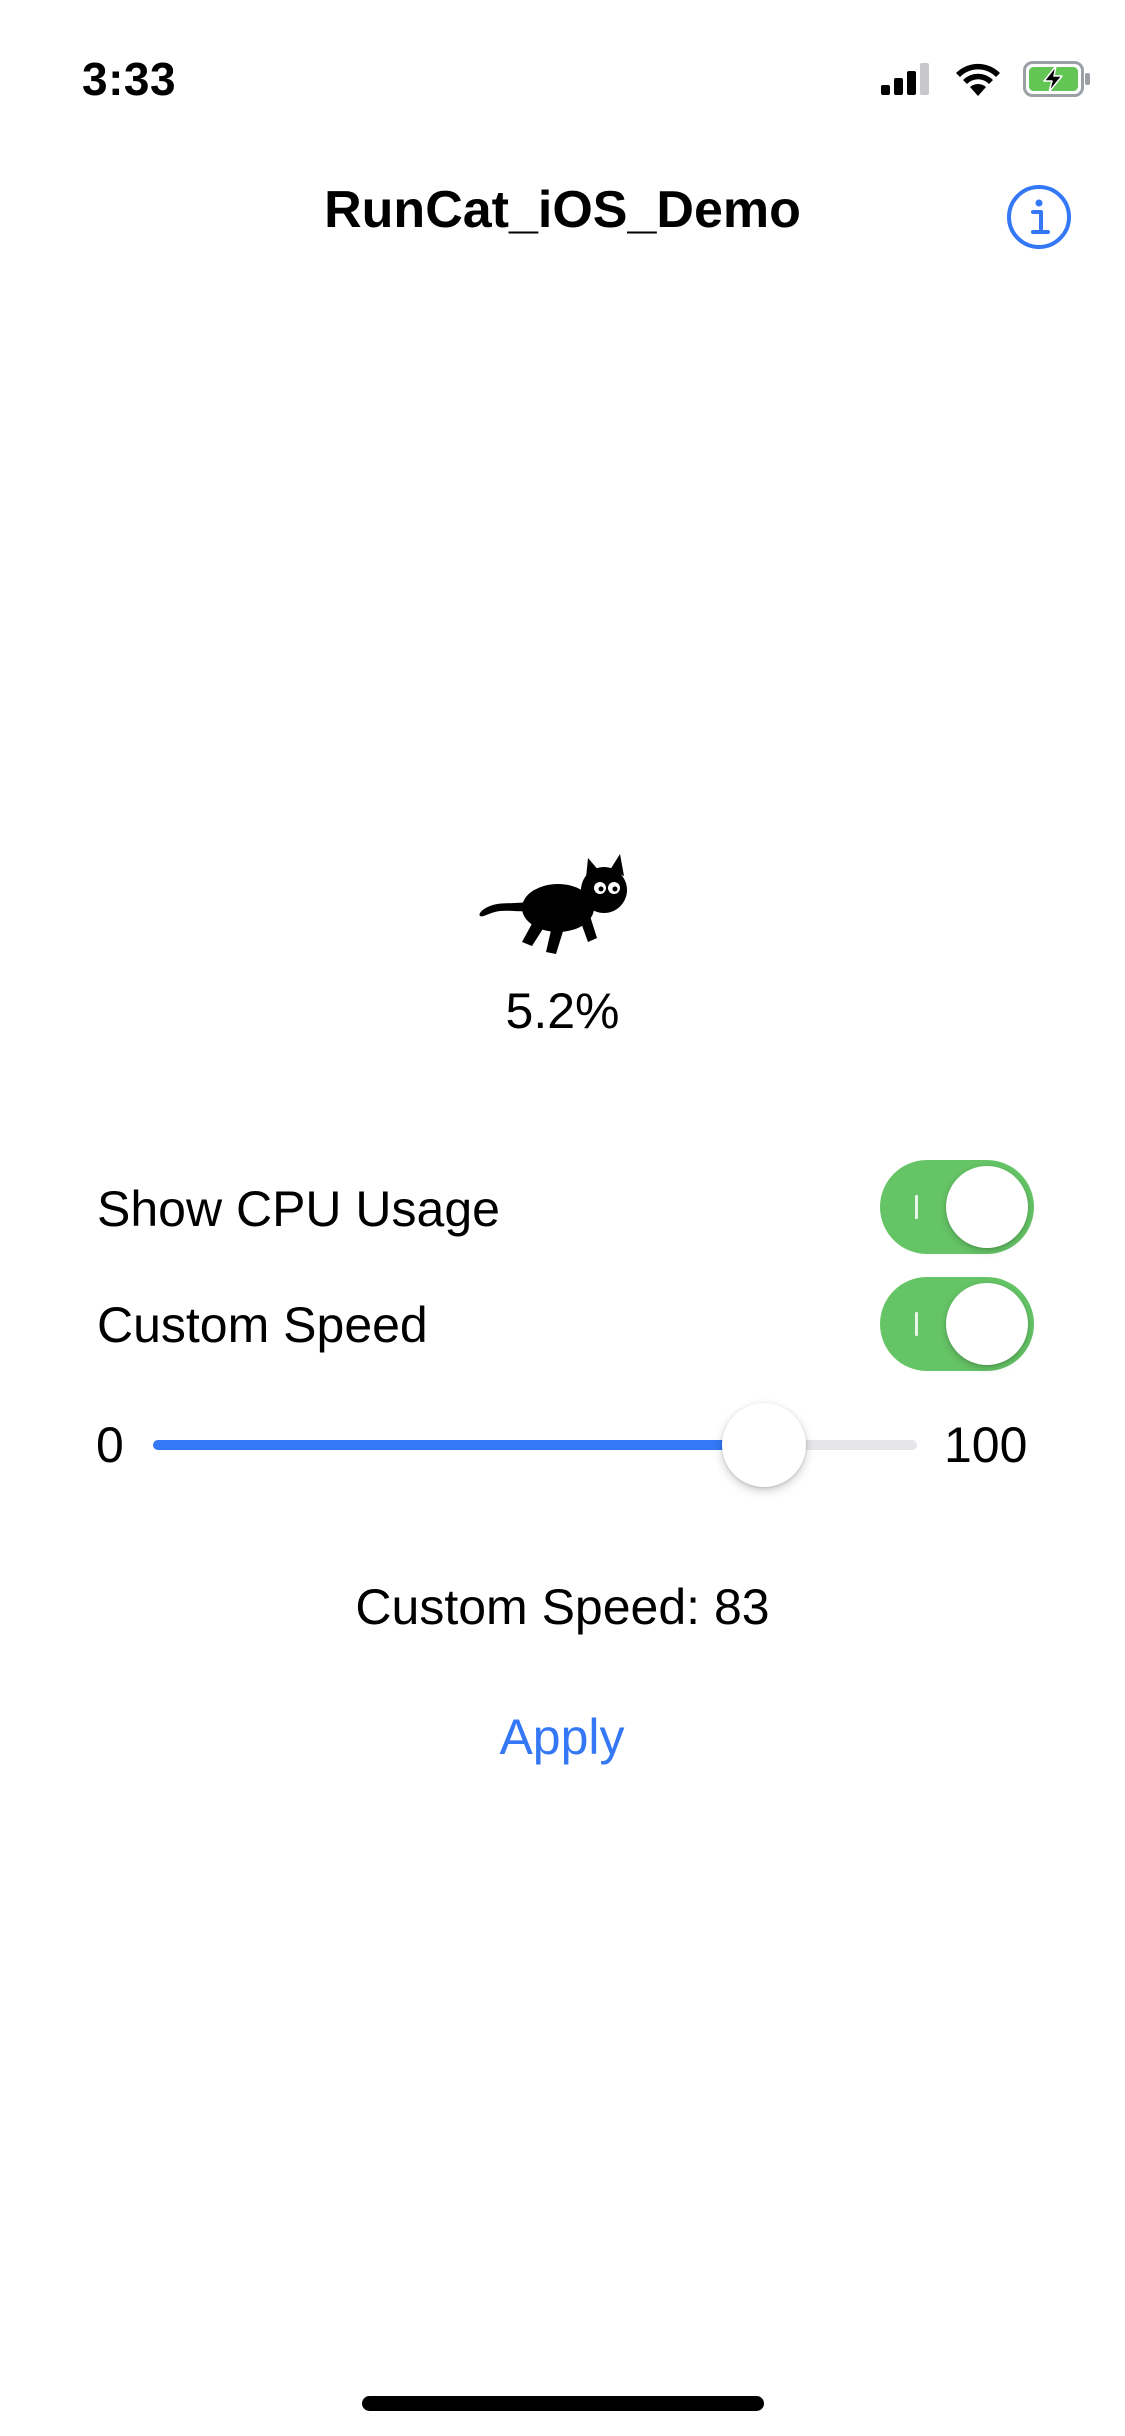 The width and height of the screenshot is (1125, 2436). I want to click on custom-speed-toggle, so click(957, 1324).